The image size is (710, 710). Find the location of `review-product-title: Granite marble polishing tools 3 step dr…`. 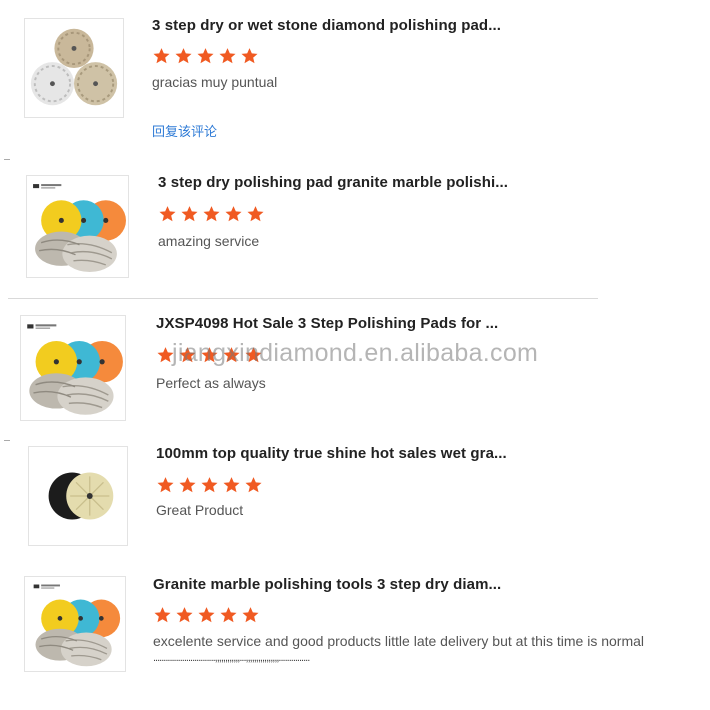

review-product-title: Granite marble polishing tools 3 step dr… is located at coordinates (327, 584).